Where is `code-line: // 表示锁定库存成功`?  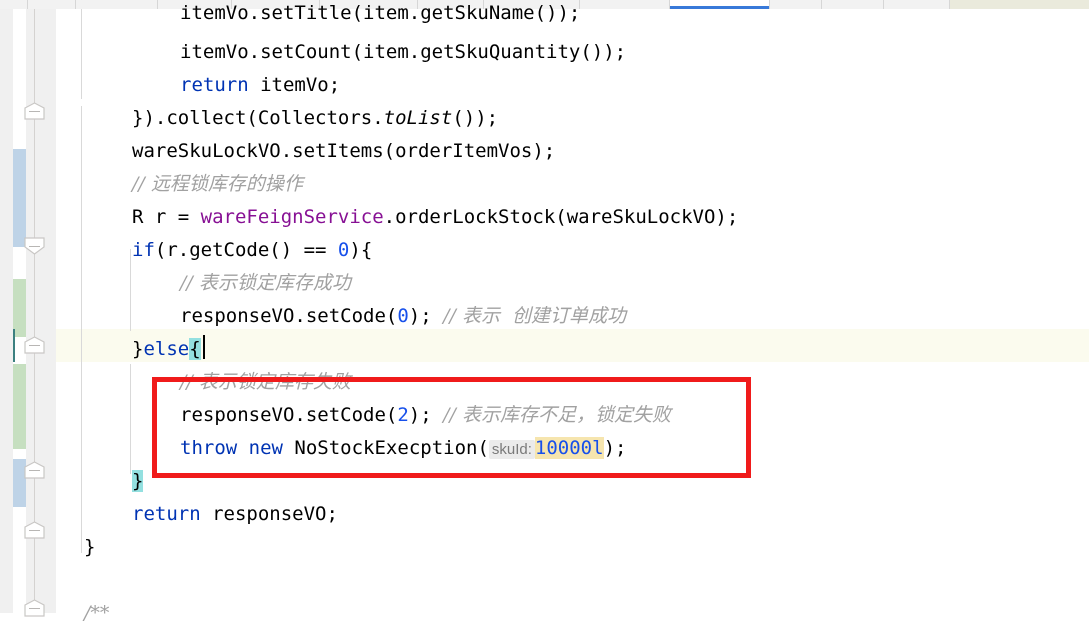 code-line: // 表示锁定库存成功 is located at coordinates (265, 283).